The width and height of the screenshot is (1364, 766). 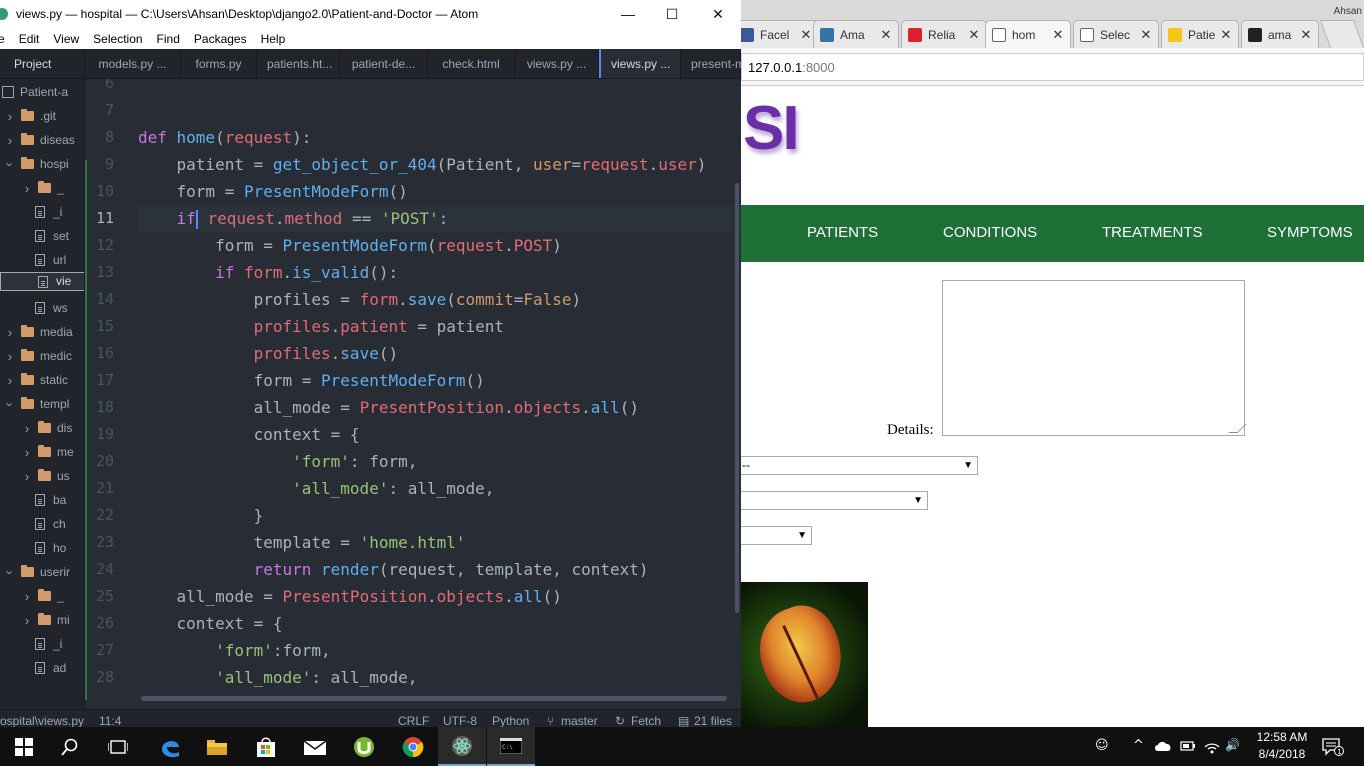 I want to click on menu-item: e, so click(x=2, y=39).